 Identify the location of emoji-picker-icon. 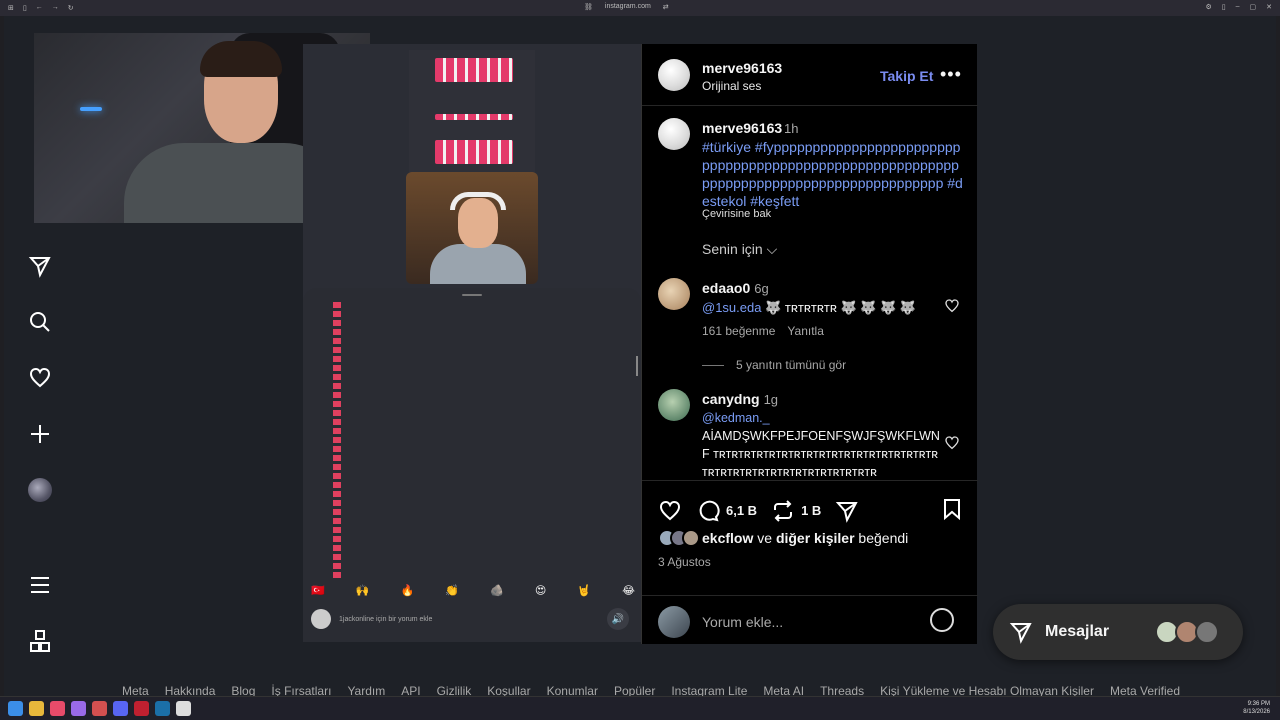
(942, 620).